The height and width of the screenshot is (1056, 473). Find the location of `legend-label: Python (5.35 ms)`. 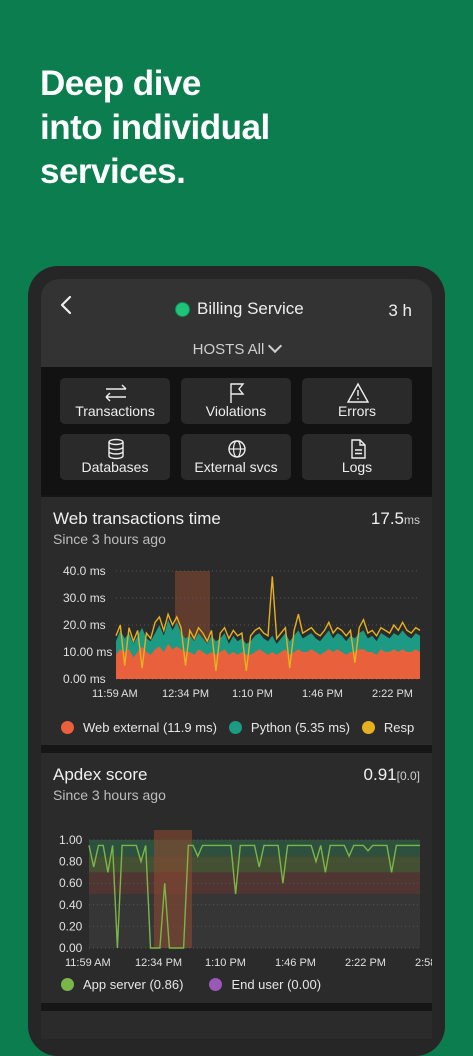

legend-label: Python (5.35 ms) is located at coordinates (300, 727).